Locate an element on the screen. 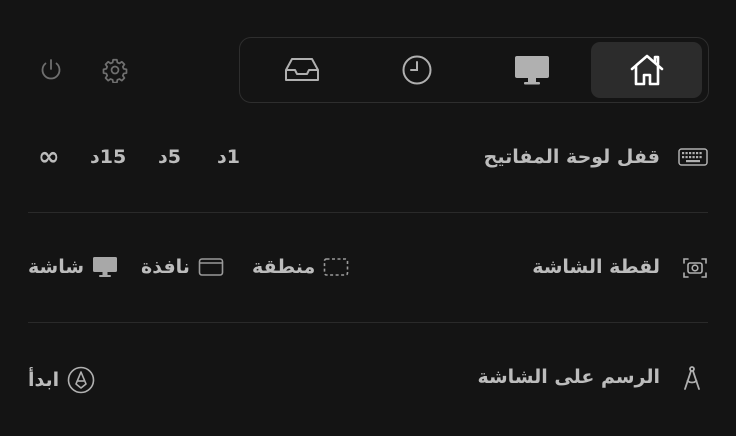  tab-inbox is located at coordinates (301, 70).